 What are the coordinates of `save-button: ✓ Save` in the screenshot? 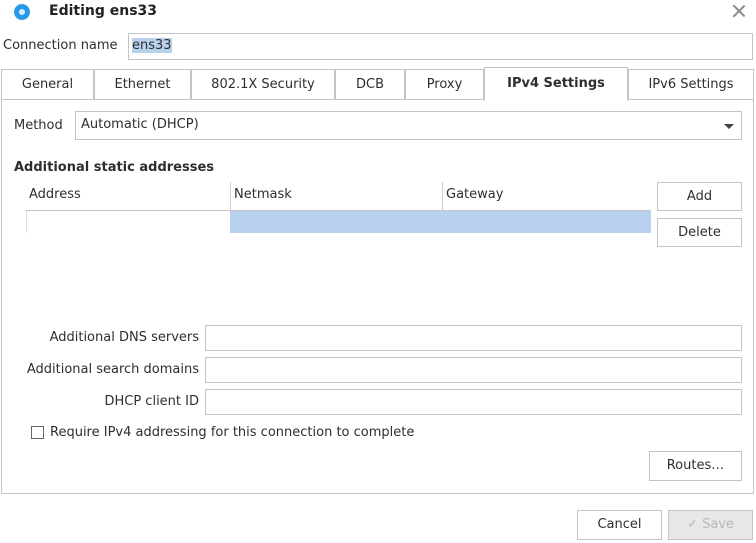 It's located at (710, 525).